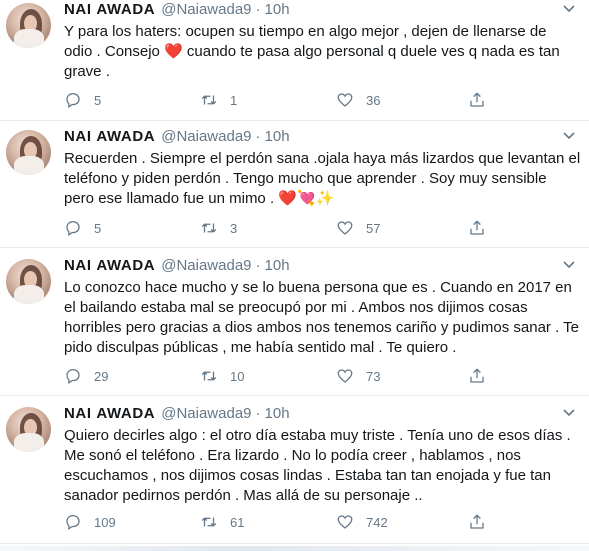  Describe the element at coordinates (377, 522) in the screenshot. I see `like-count: 742` at that location.